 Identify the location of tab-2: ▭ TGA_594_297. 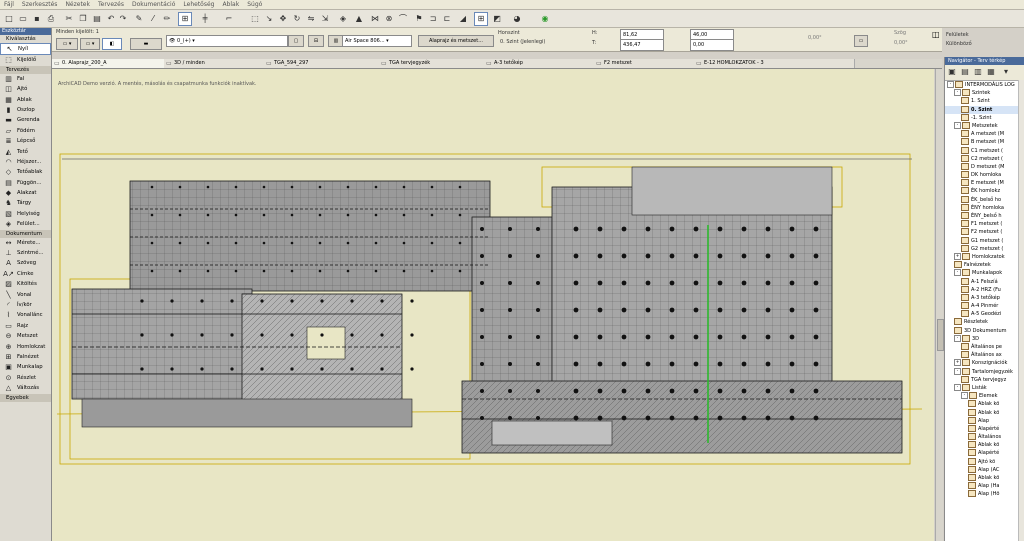
(322, 63).